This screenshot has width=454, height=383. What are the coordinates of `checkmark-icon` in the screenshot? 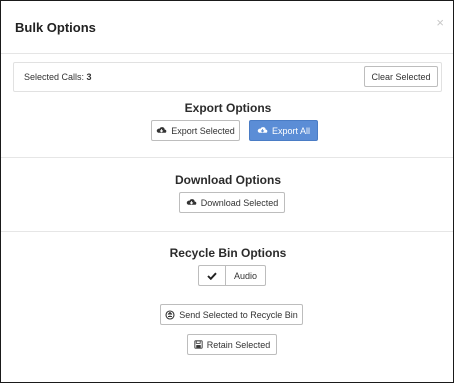 It's located at (212, 276).